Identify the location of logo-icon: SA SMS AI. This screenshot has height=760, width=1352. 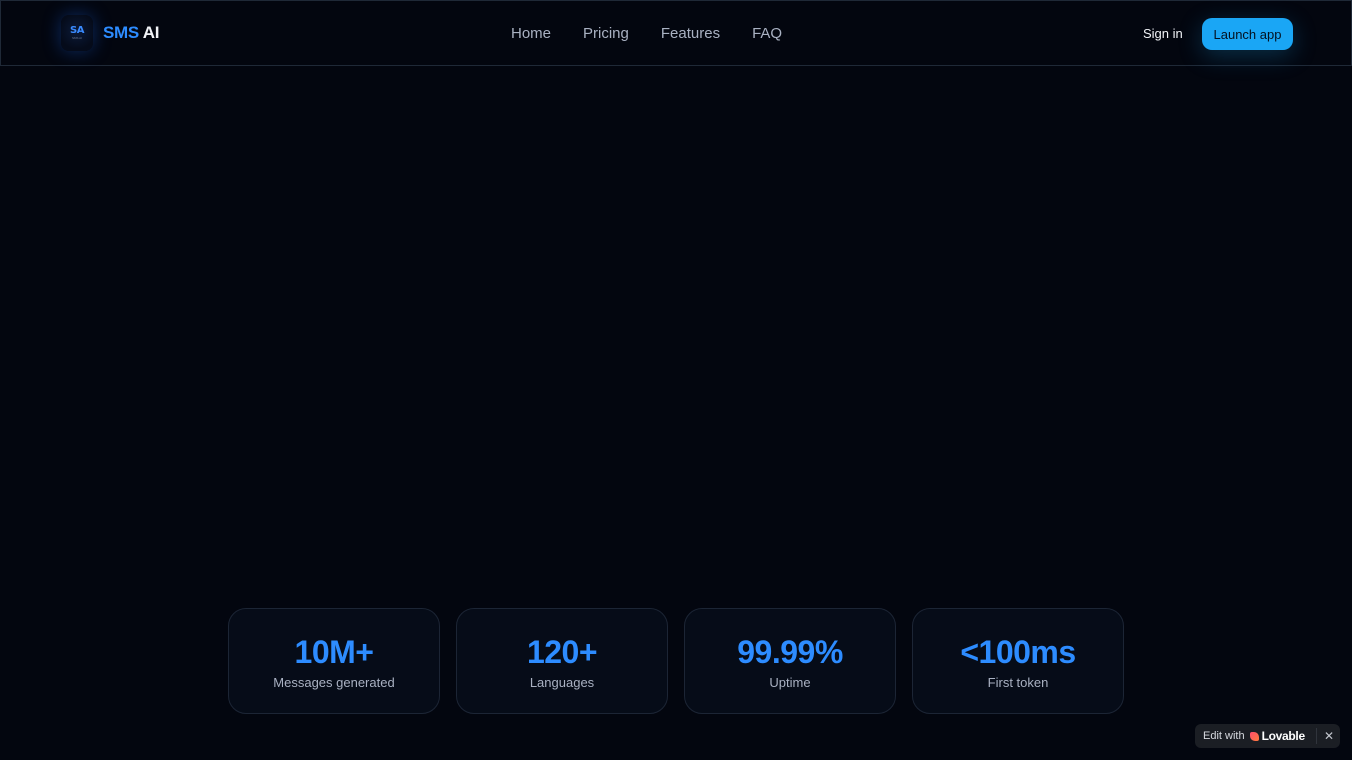
(77, 33).